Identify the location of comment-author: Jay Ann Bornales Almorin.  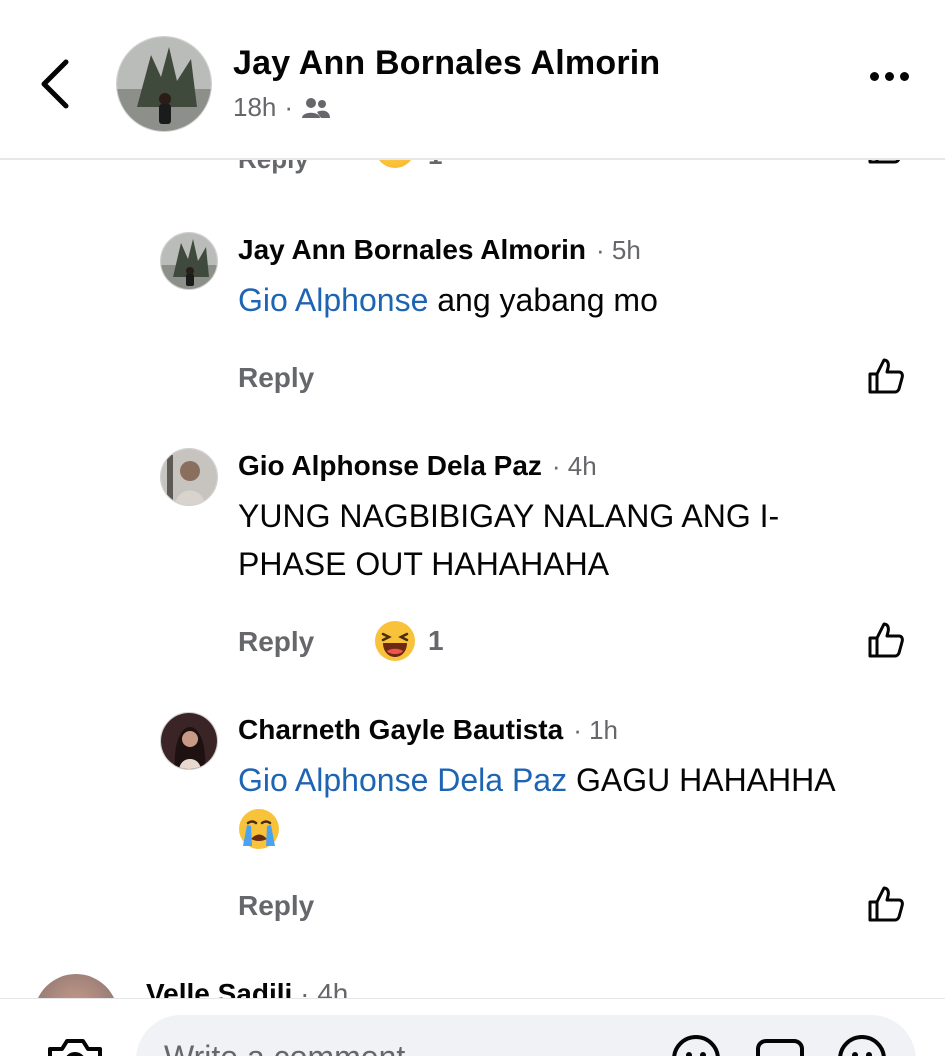
(412, 250).